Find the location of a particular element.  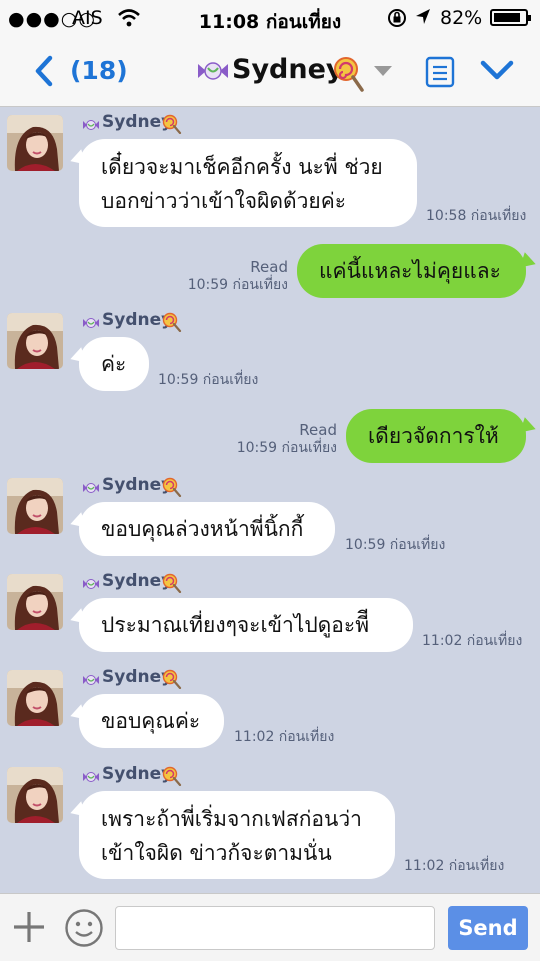

chat-header: (18) Sydney is located at coordinates (270, 71).